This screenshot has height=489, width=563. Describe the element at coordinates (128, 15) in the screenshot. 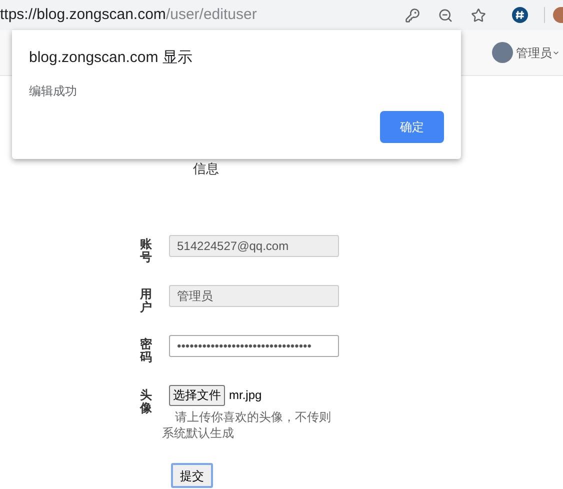

I see `url-text: ttps://blog.zongscan.com/user/edituser` at that location.